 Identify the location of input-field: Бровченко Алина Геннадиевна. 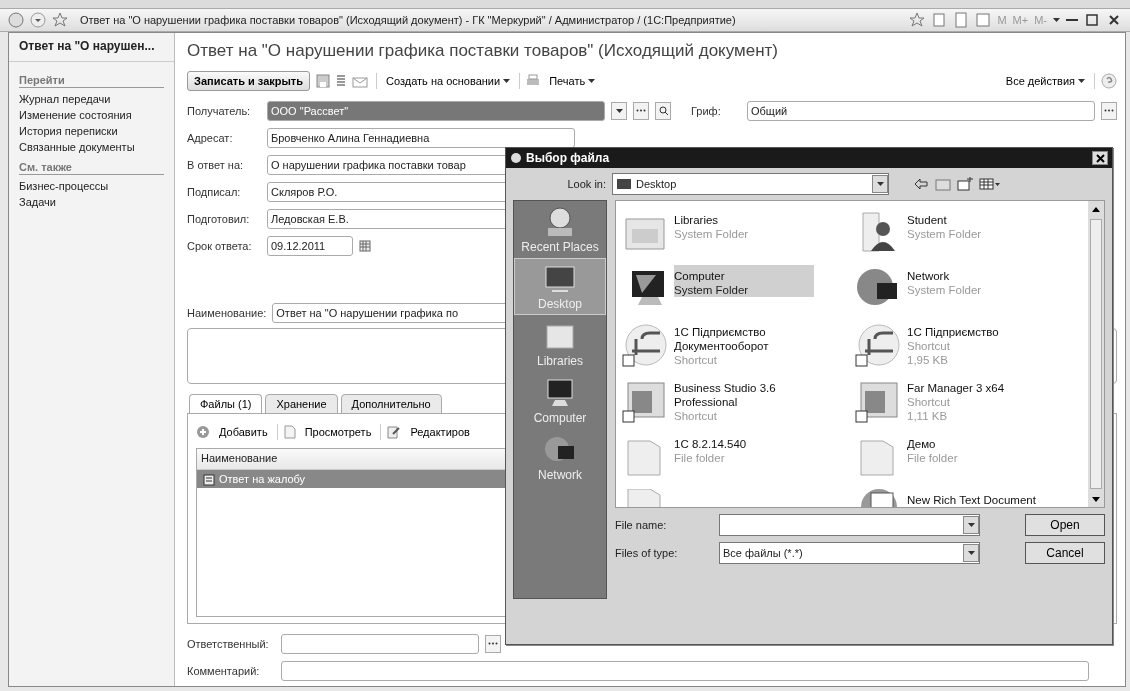
(421, 137).